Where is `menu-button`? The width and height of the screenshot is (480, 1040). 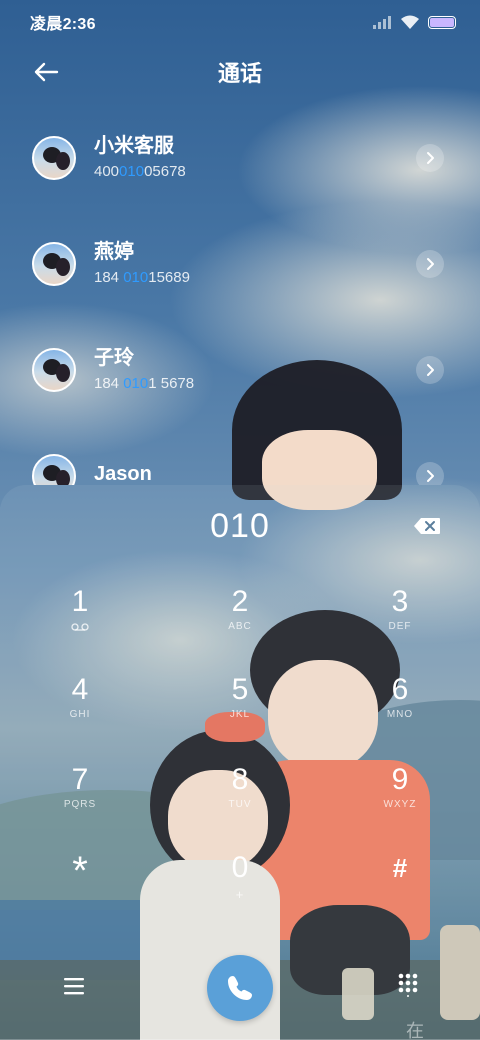 menu-button is located at coordinates (74, 986).